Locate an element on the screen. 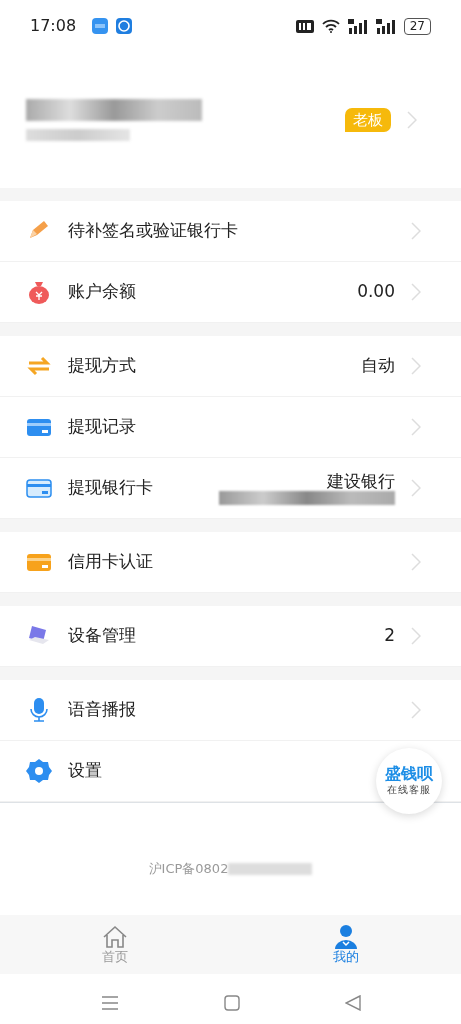 The width and height of the screenshot is (461, 1024). home-icon is located at coordinates (115, 937).